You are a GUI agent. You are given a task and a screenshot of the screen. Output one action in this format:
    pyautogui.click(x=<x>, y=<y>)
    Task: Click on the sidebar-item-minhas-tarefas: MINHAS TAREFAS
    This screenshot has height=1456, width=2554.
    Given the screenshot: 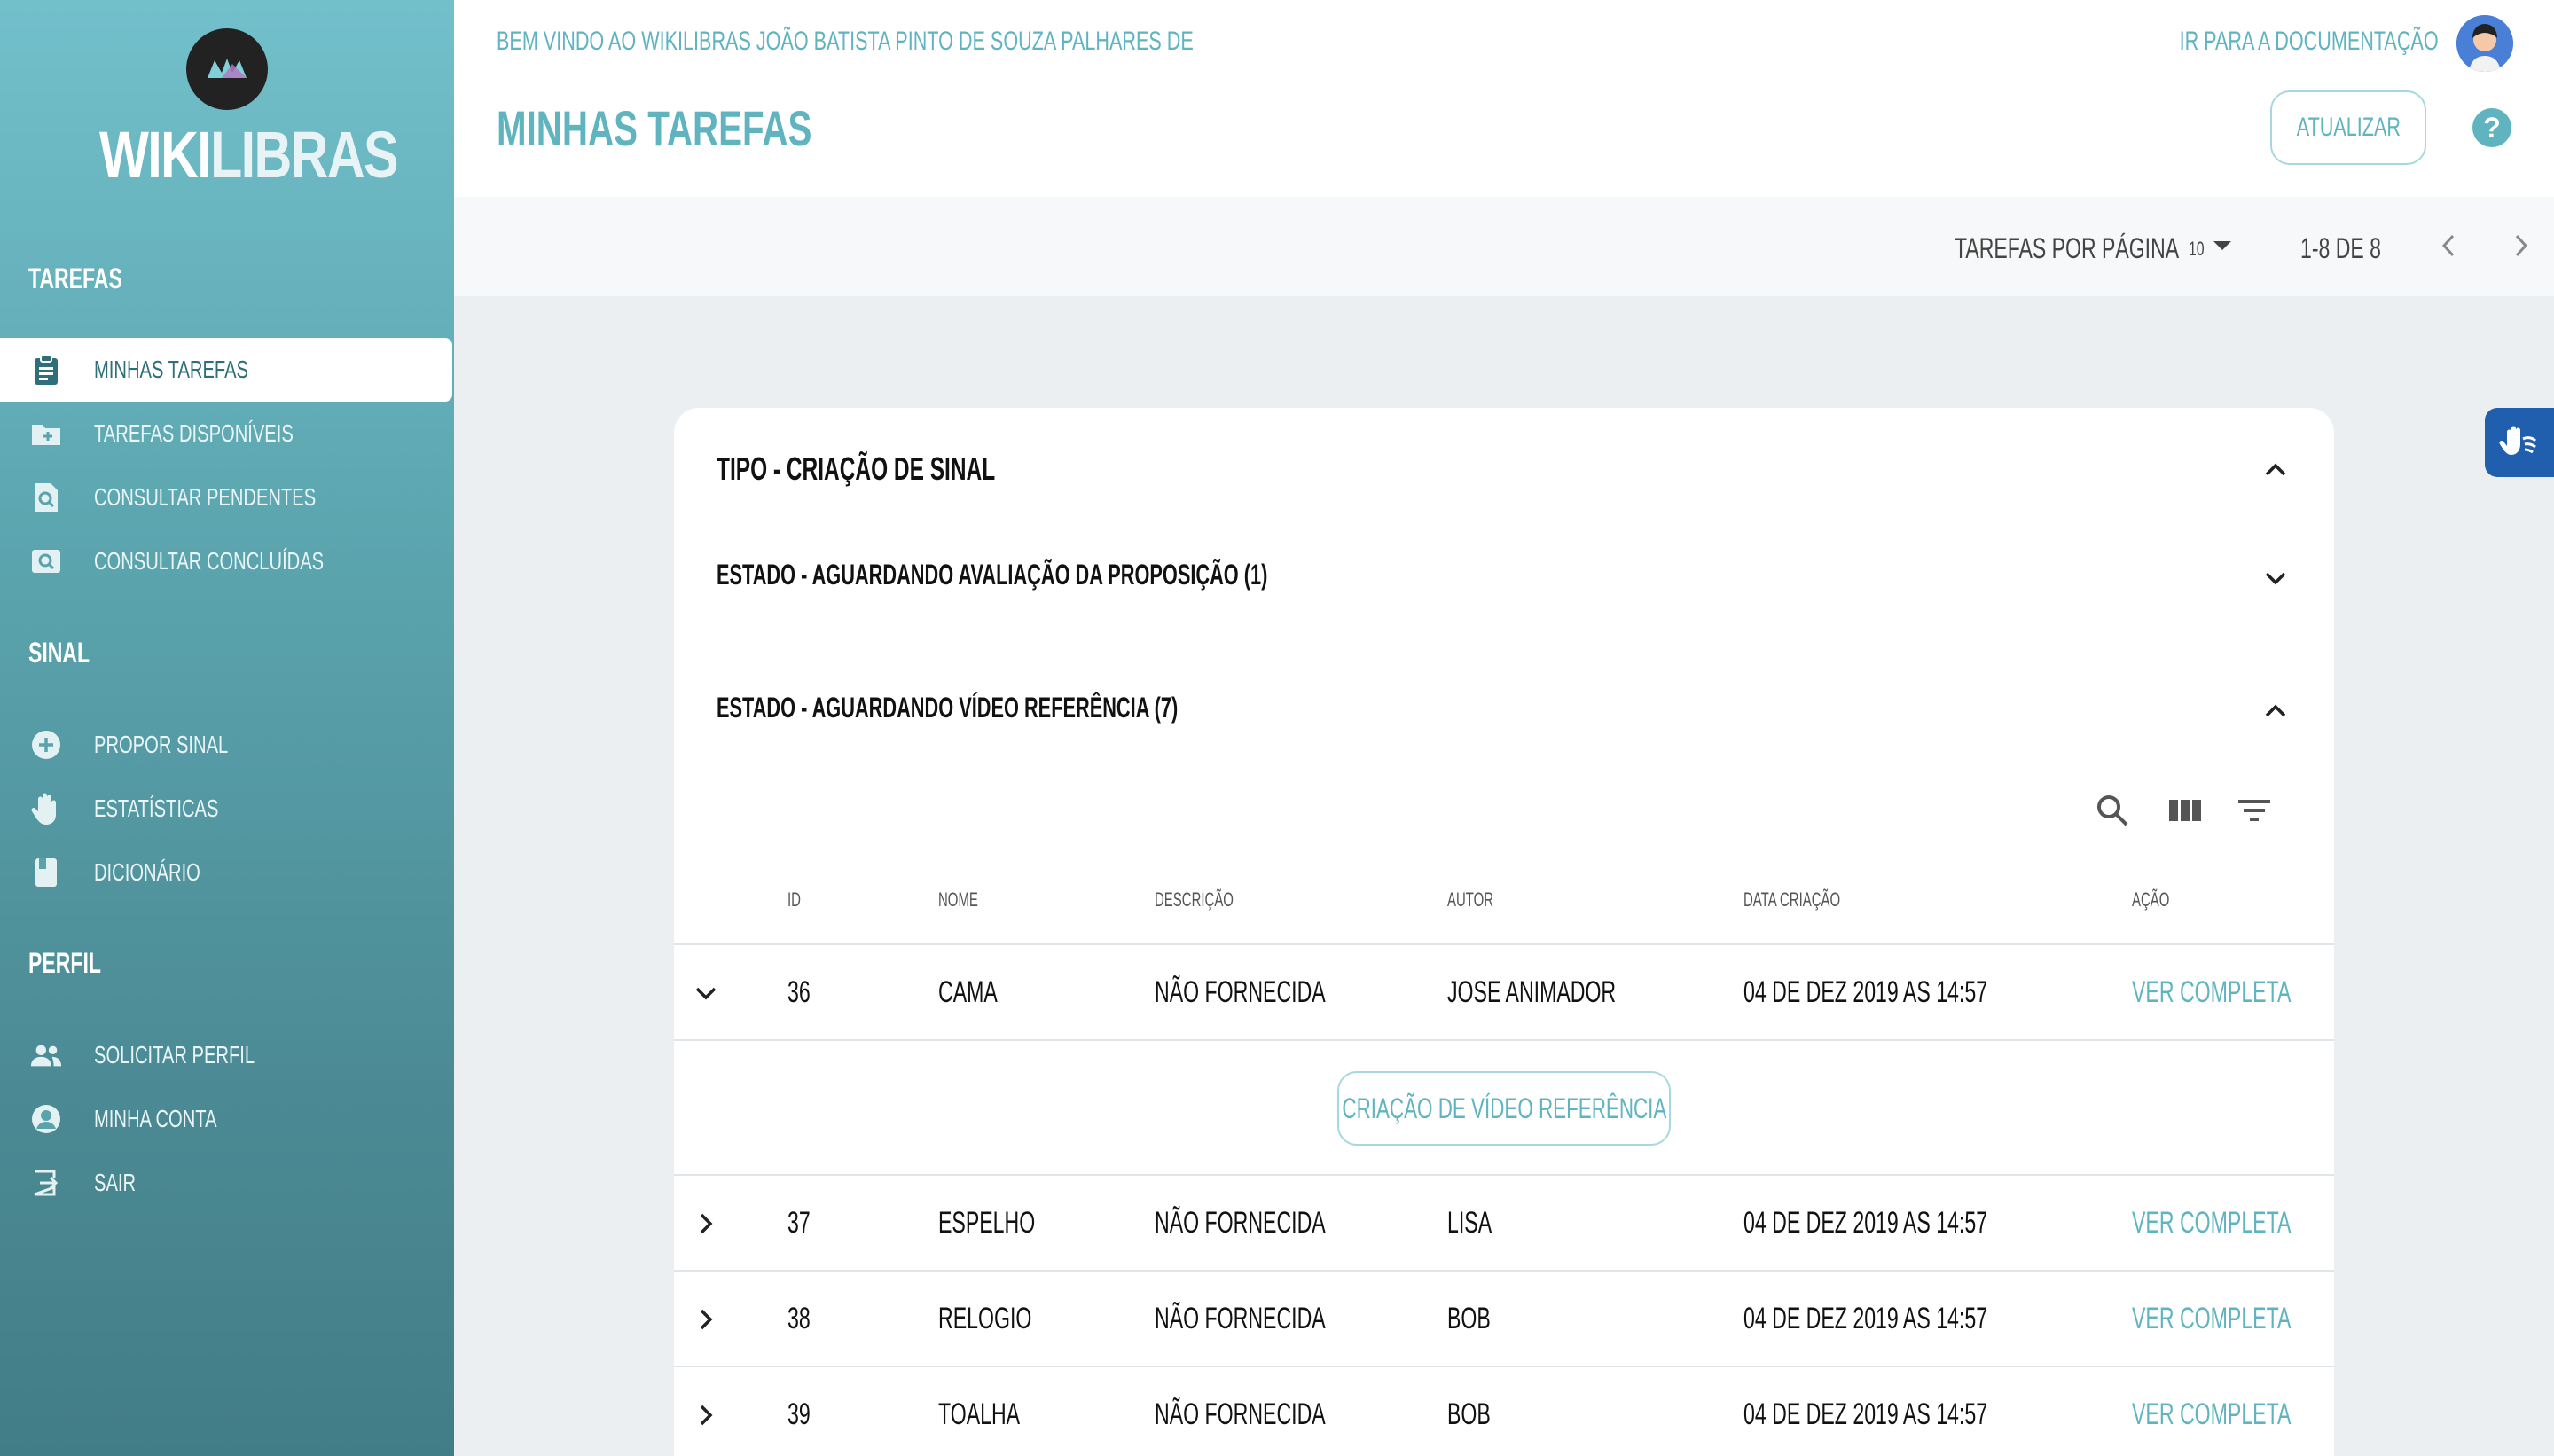 What is the action you would take?
    pyautogui.click(x=226, y=370)
    